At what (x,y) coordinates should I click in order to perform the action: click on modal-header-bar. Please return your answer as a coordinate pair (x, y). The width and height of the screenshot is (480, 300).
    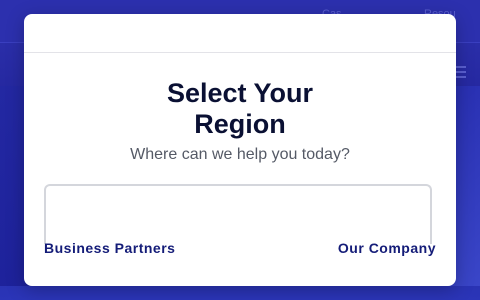
    Looking at the image, I should click on (240, 33).